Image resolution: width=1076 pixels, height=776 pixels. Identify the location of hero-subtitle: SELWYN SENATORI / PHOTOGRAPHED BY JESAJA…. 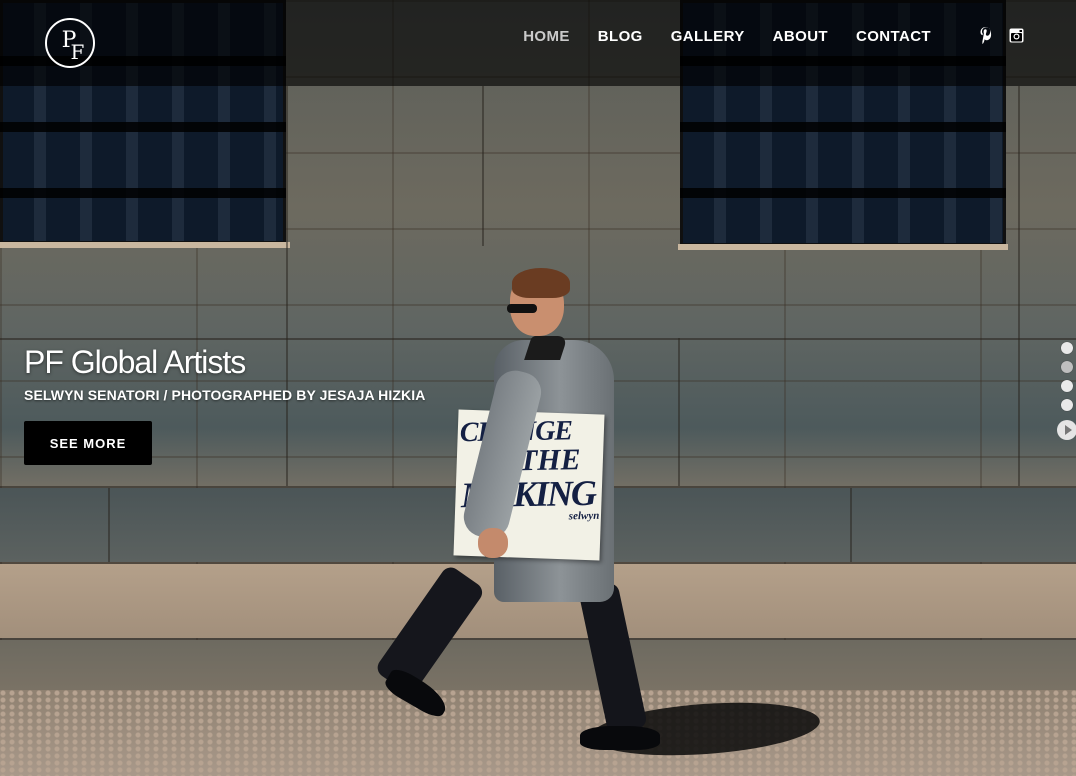
(225, 395).